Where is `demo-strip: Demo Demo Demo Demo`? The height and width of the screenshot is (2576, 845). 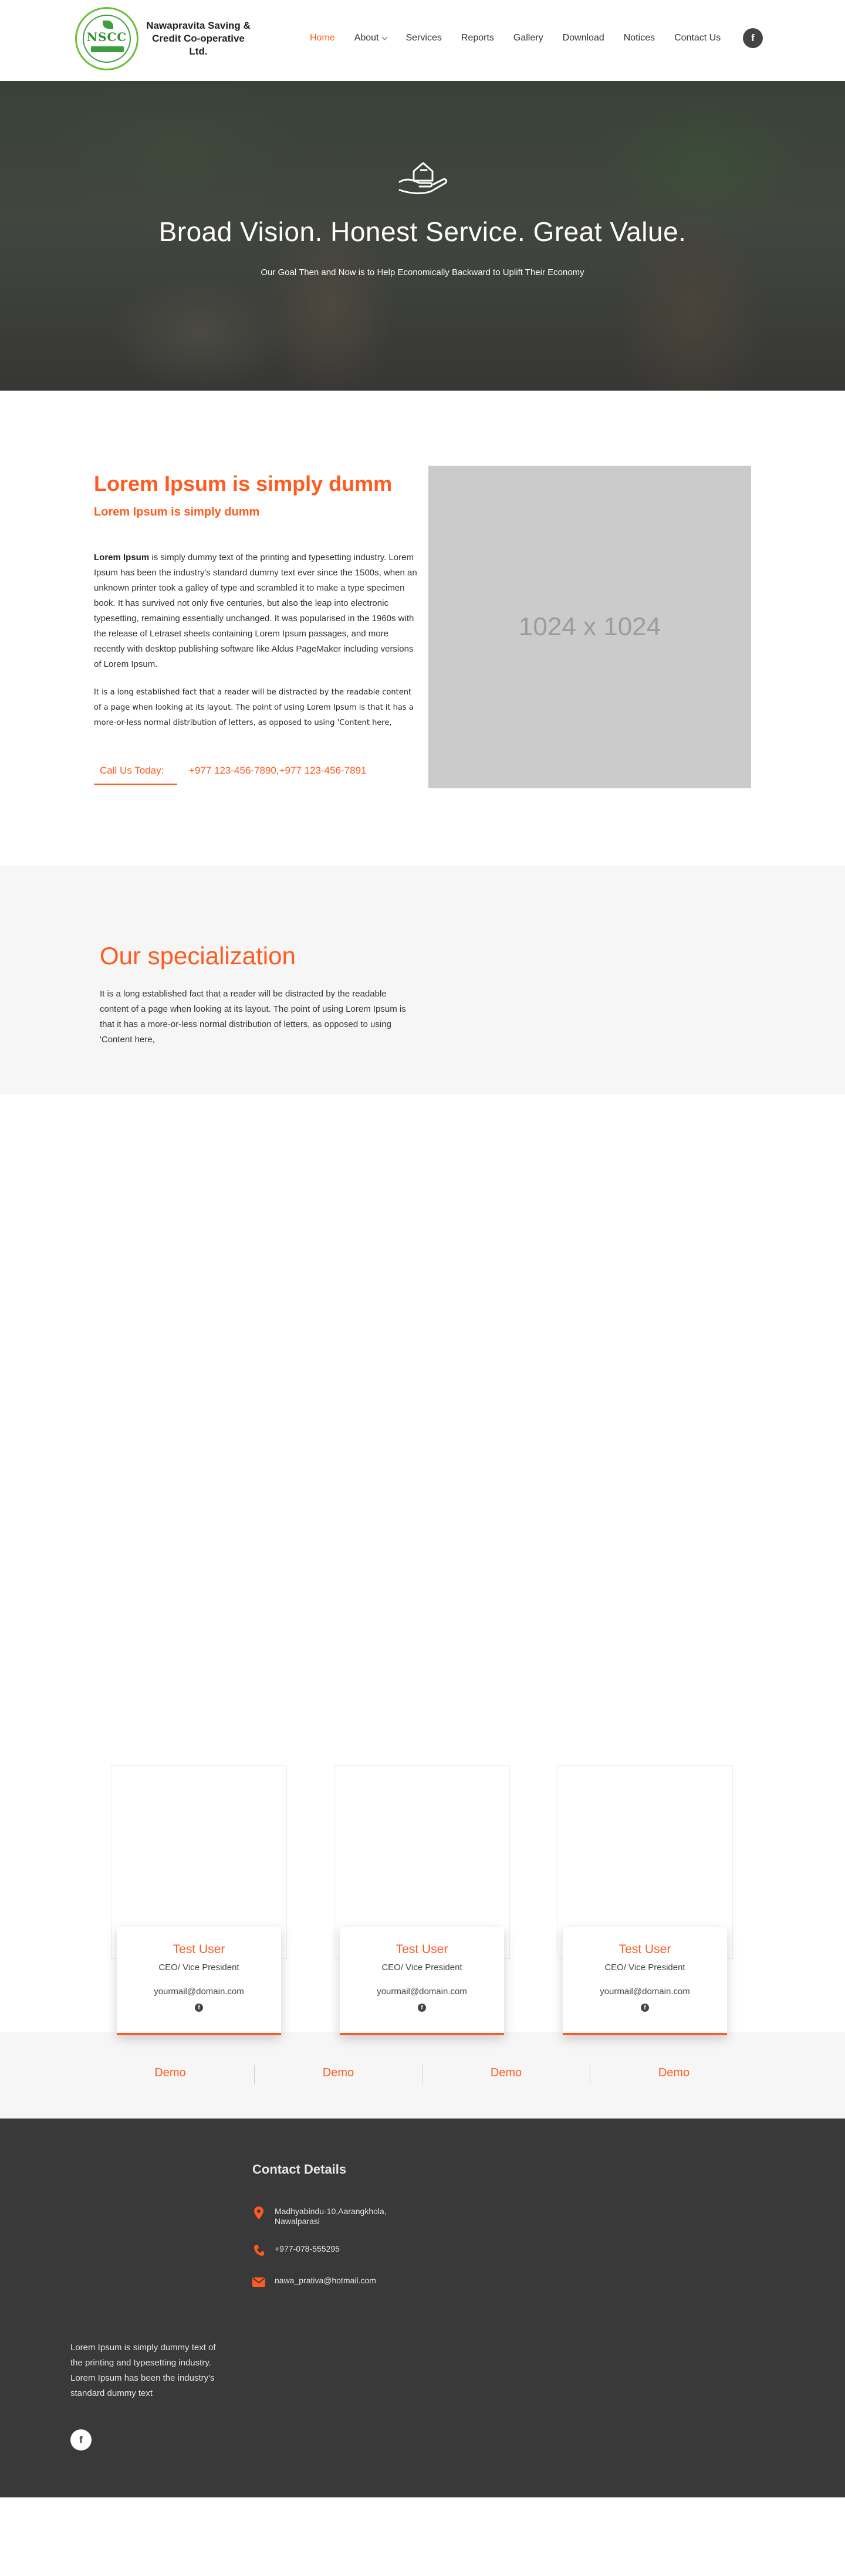
demo-strip: Demo Demo Demo Demo is located at coordinates (422, 2075).